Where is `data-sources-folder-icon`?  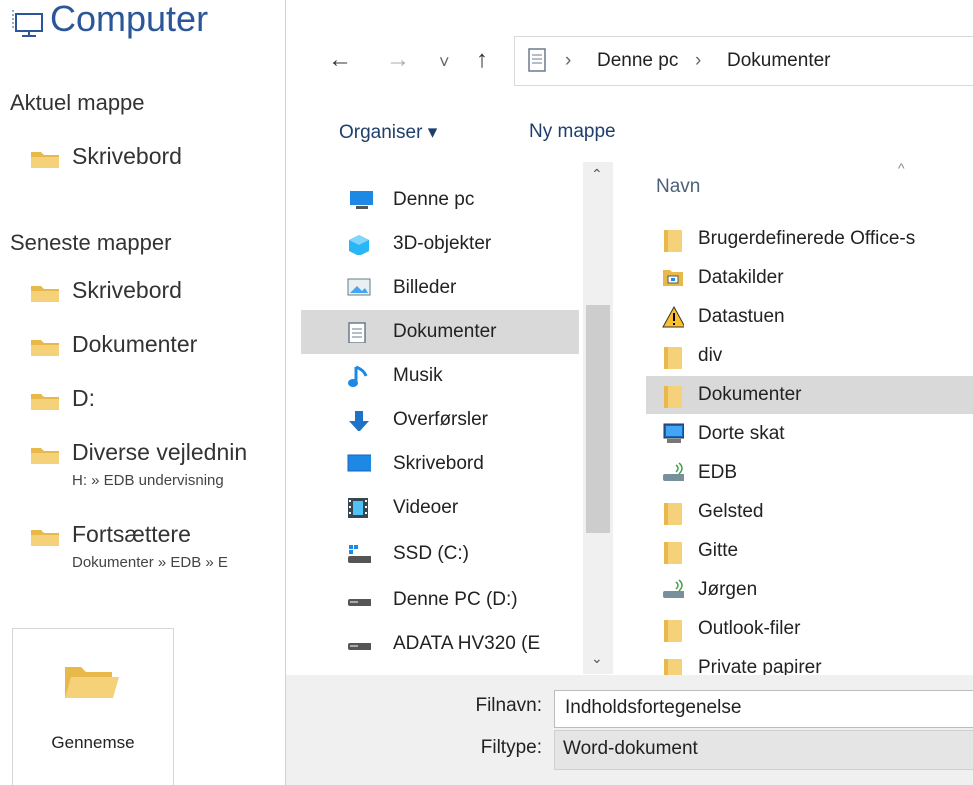 data-sources-folder-icon is located at coordinates (673, 278).